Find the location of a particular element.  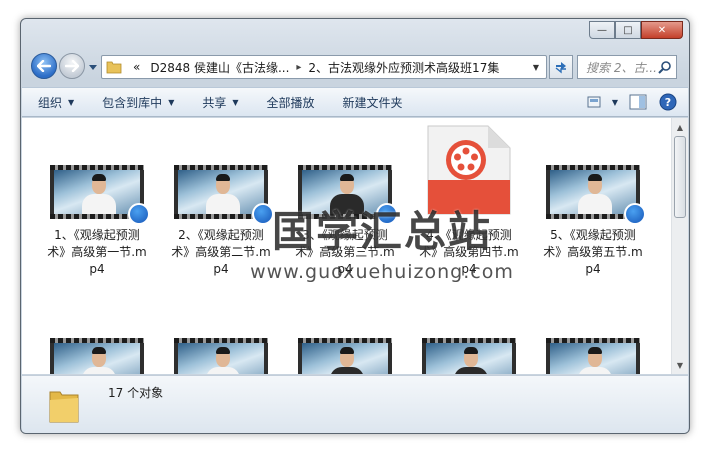

minimize-button: — is located at coordinates (602, 30).